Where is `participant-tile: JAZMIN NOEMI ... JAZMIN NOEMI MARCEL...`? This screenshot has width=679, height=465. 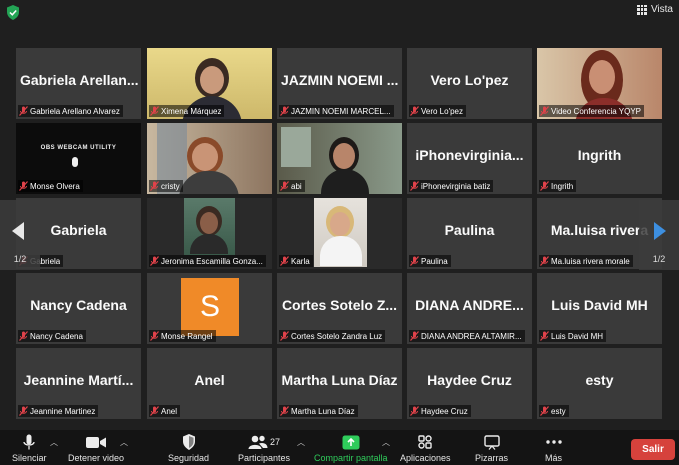 participant-tile: JAZMIN NOEMI ... JAZMIN NOEMI MARCEL... is located at coordinates (339, 83).